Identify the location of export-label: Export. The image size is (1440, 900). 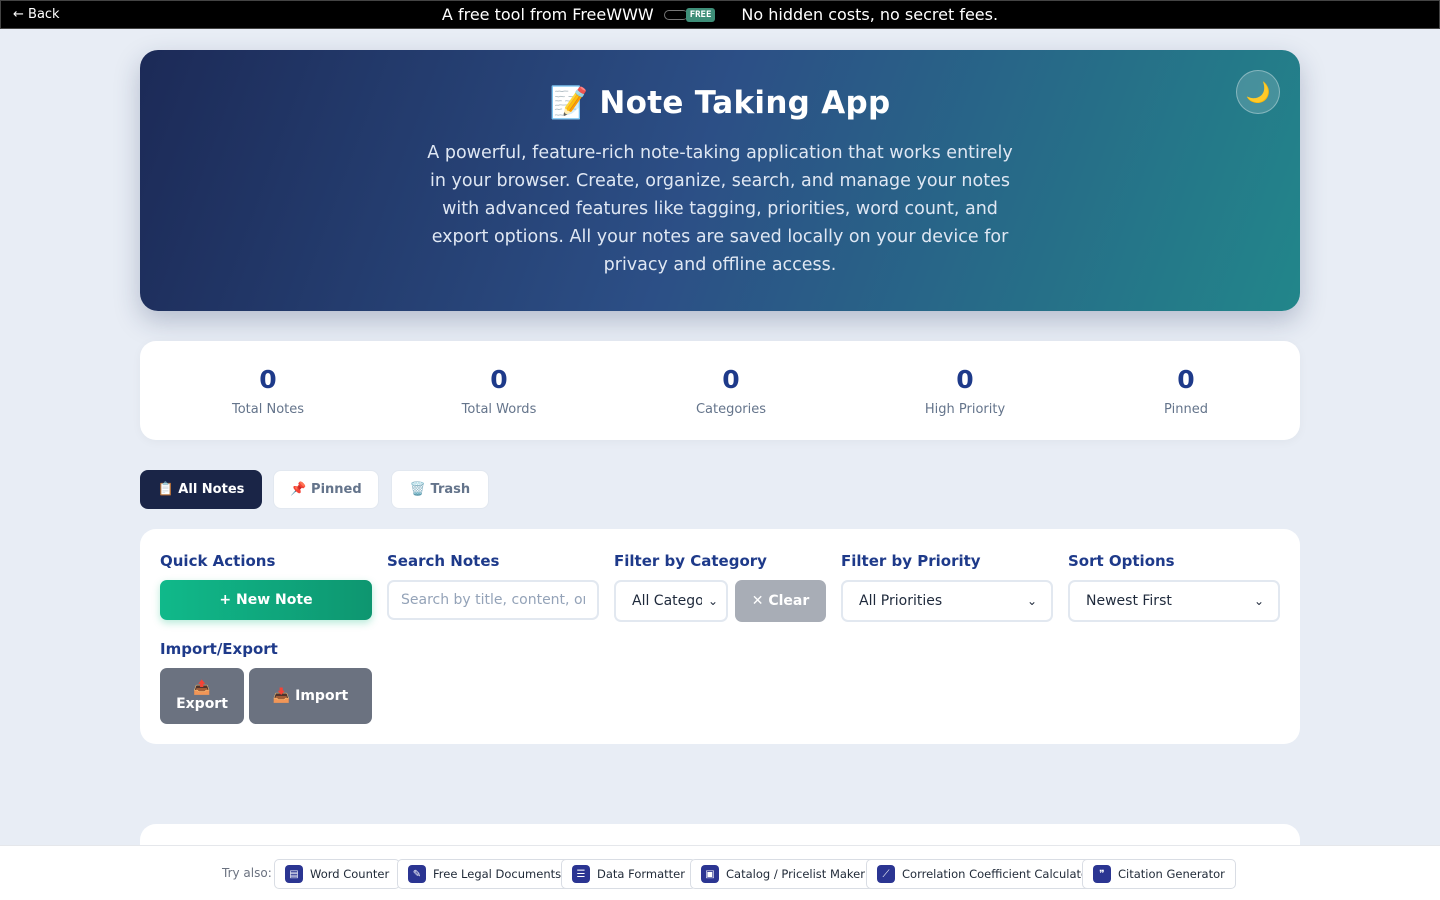
(202, 704).